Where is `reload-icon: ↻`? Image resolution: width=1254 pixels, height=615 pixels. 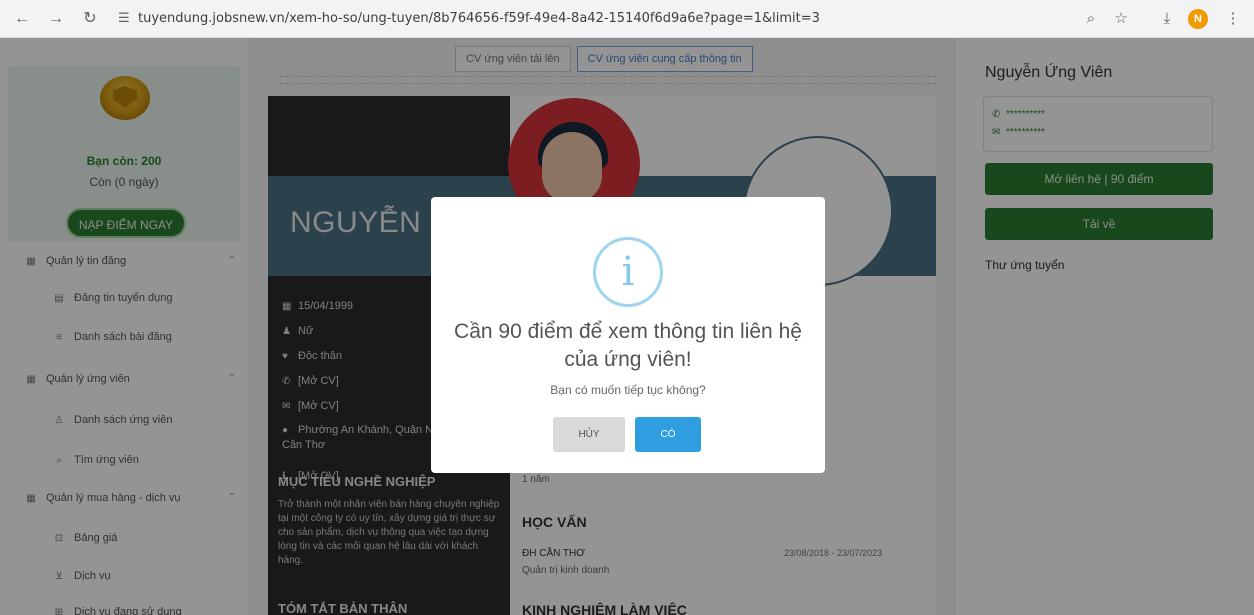
reload-icon: ↻ is located at coordinates (90, 19).